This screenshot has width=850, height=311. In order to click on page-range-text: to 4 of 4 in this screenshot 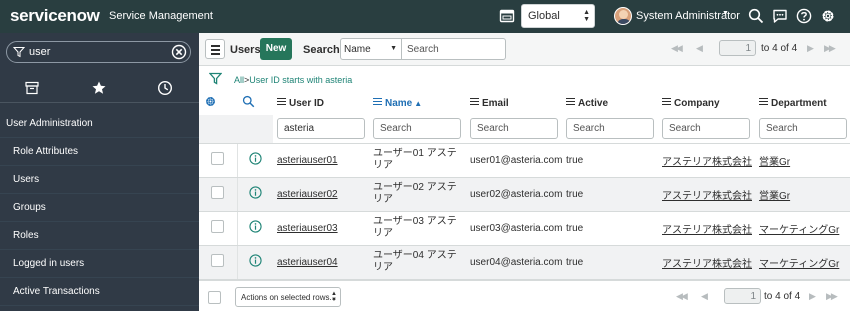, I will do `click(782, 296)`.